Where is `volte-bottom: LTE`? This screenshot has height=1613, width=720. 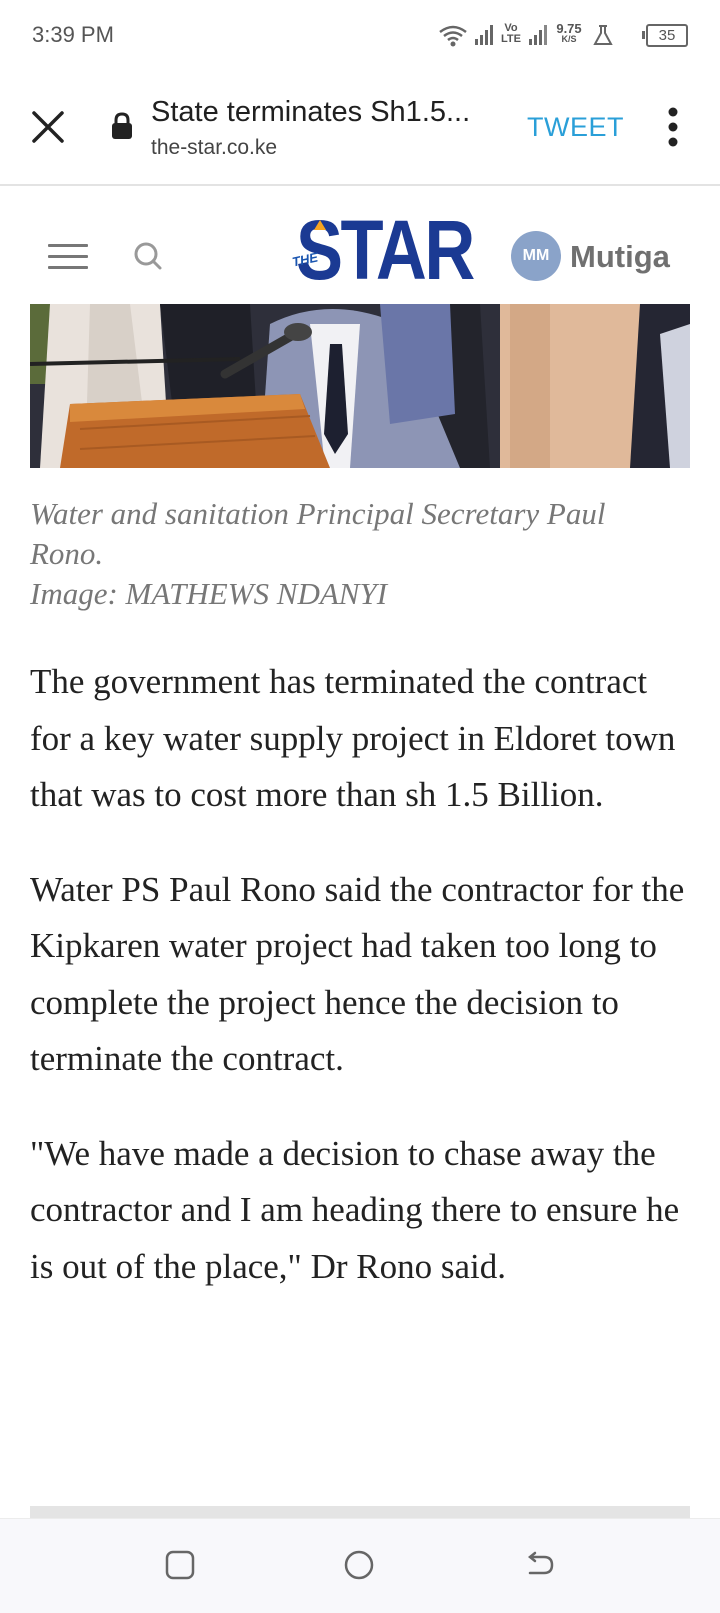 volte-bottom: LTE is located at coordinates (511, 39).